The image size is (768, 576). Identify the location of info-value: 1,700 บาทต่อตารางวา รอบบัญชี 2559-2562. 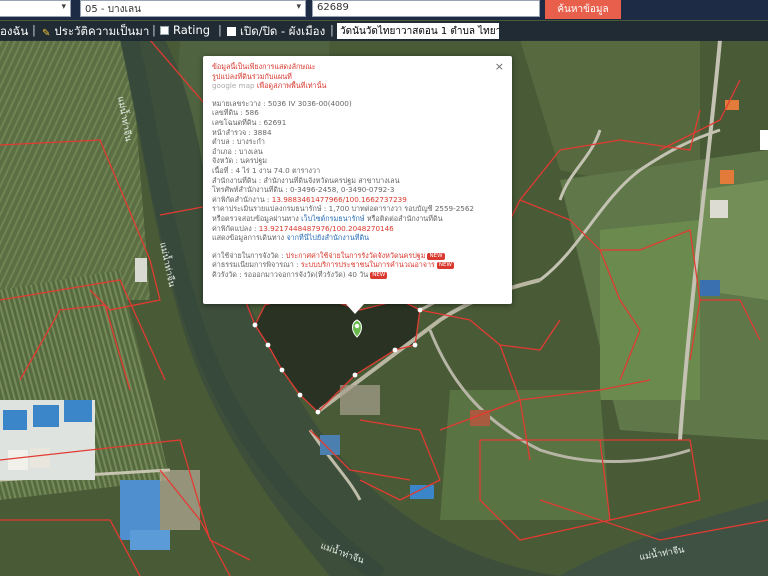
(401, 209).